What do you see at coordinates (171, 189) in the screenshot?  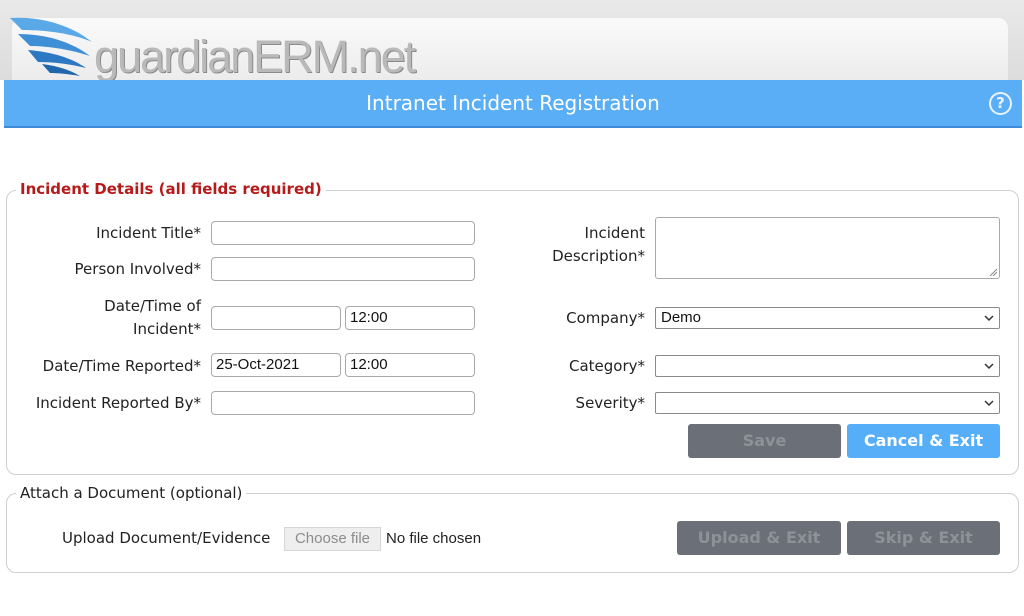 I see `incident-details-legend: Incident Details (all fields required)` at bounding box center [171, 189].